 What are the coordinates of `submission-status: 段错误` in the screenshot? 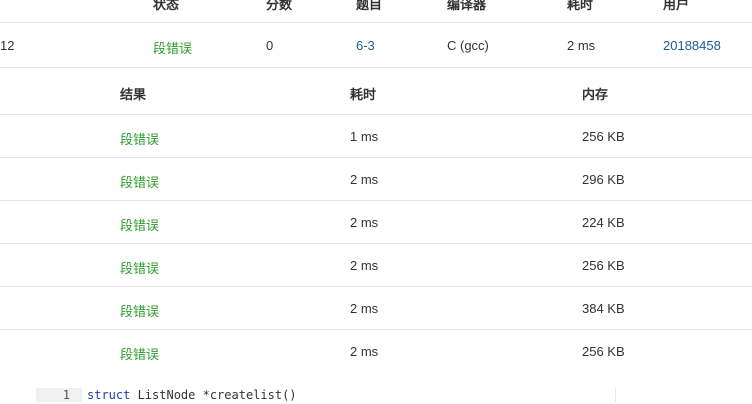 It's located at (172, 47).